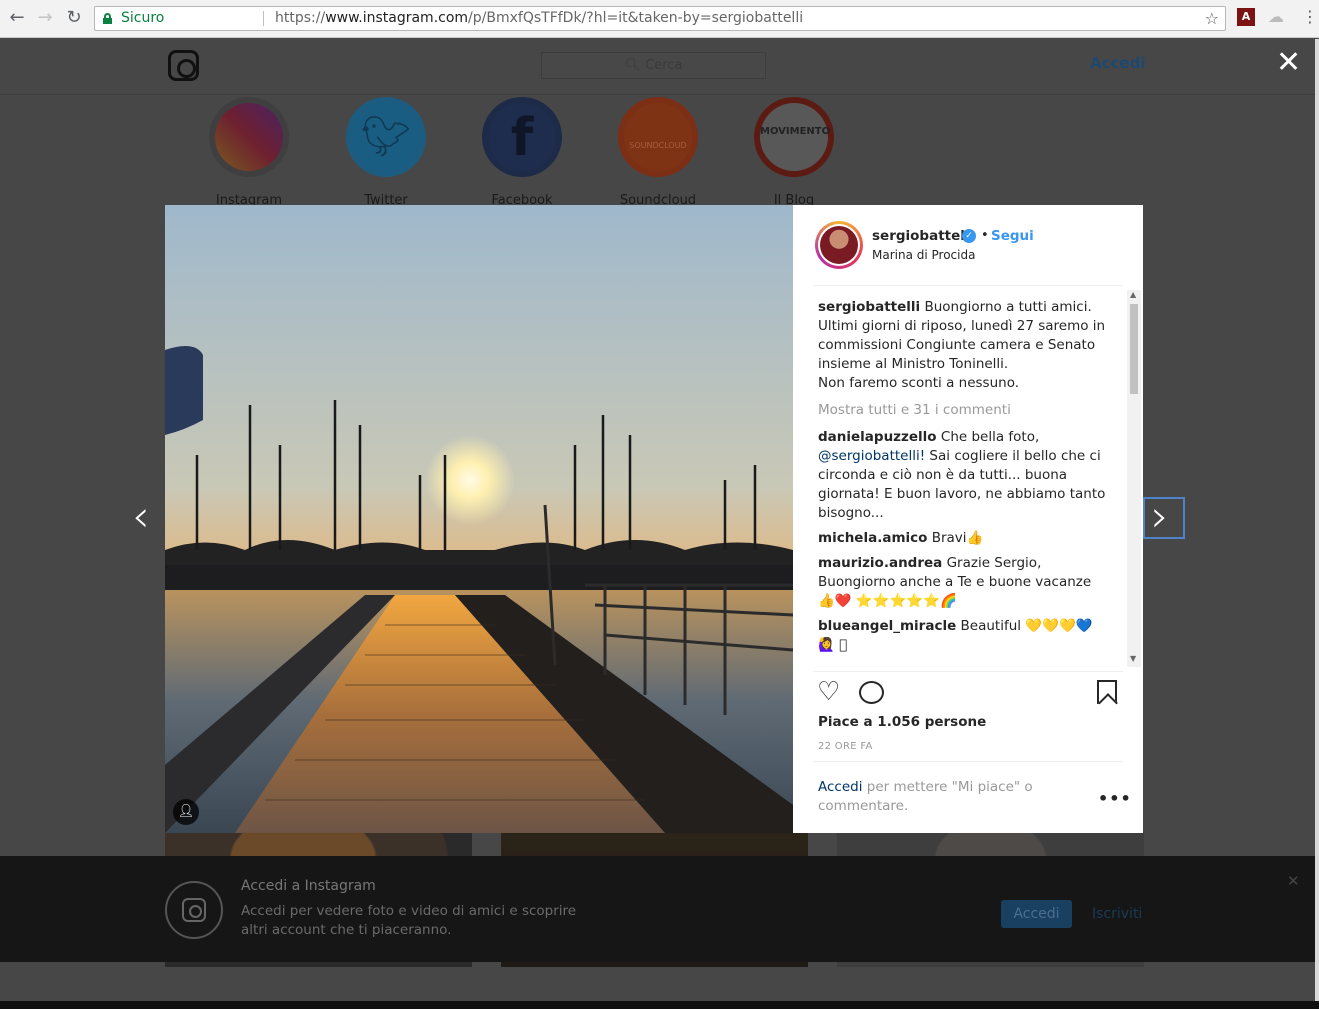 This screenshot has width=1319, height=1009. Describe the element at coordinates (902, 722) in the screenshot. I see `likes-count: Piace a 1.056 persone` at that location.